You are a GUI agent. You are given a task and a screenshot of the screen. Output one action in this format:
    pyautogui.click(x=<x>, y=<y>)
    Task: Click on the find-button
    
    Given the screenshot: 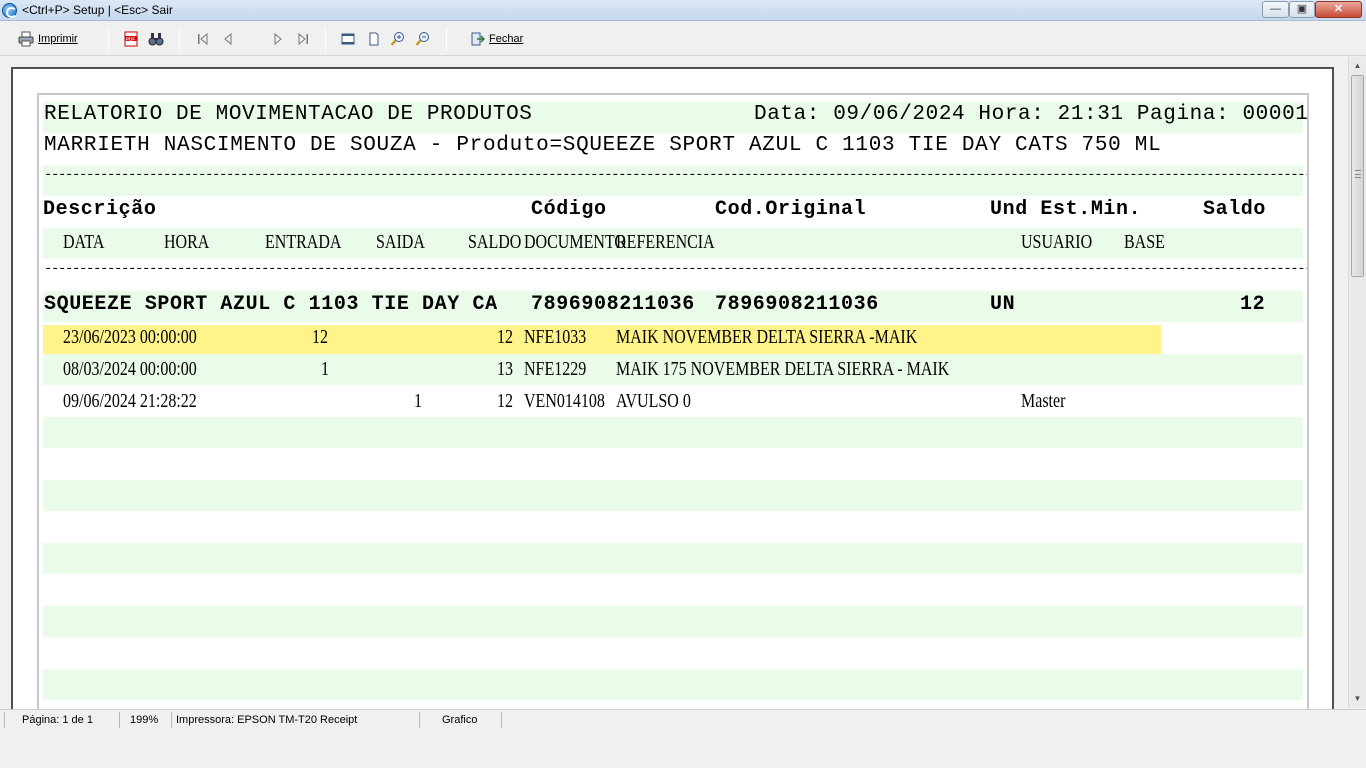 What is the action you would take?
    pyautogui.click(x=156, y=39)
    